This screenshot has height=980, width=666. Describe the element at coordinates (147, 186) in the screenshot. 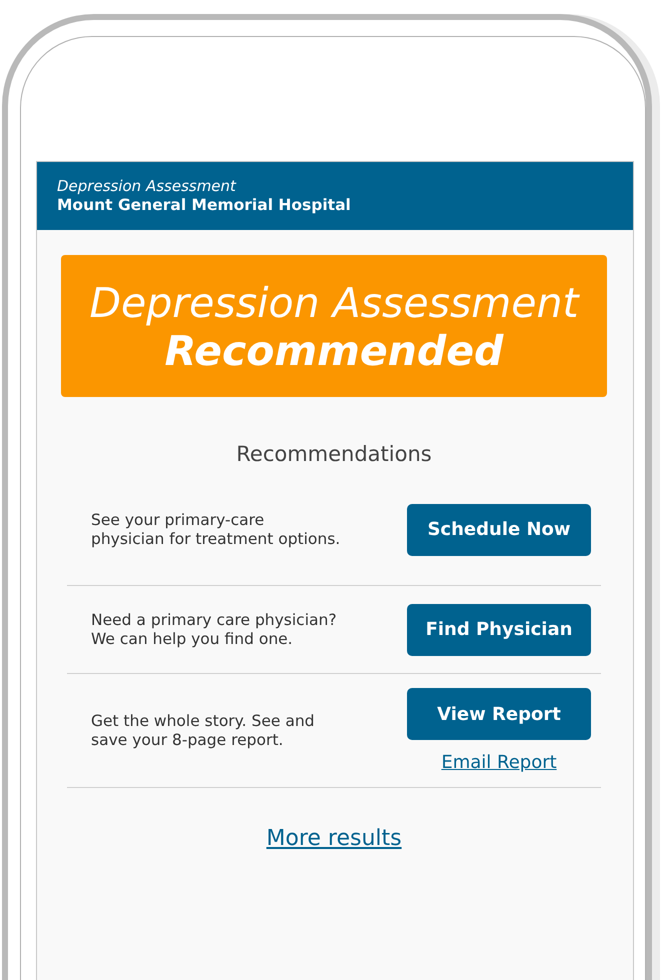

I see `header-subtitle: Depression Assessment` at that location.